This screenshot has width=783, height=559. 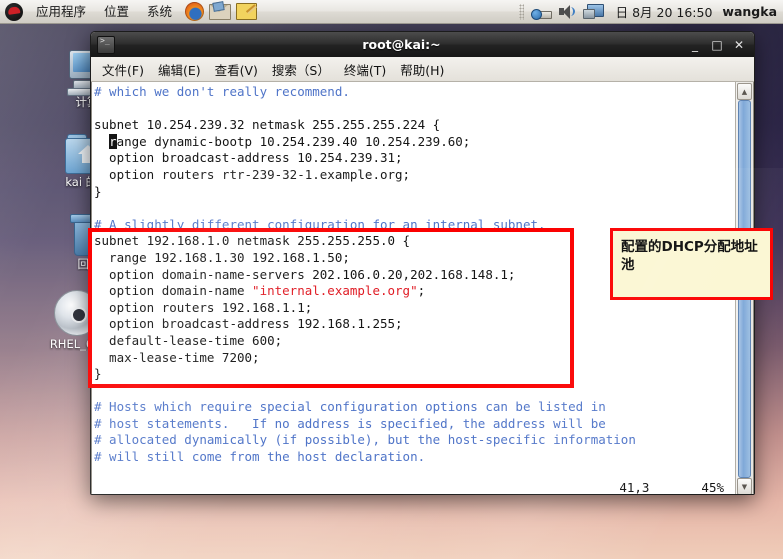 I want to click on panel-grip, so click(x=521, y=11).